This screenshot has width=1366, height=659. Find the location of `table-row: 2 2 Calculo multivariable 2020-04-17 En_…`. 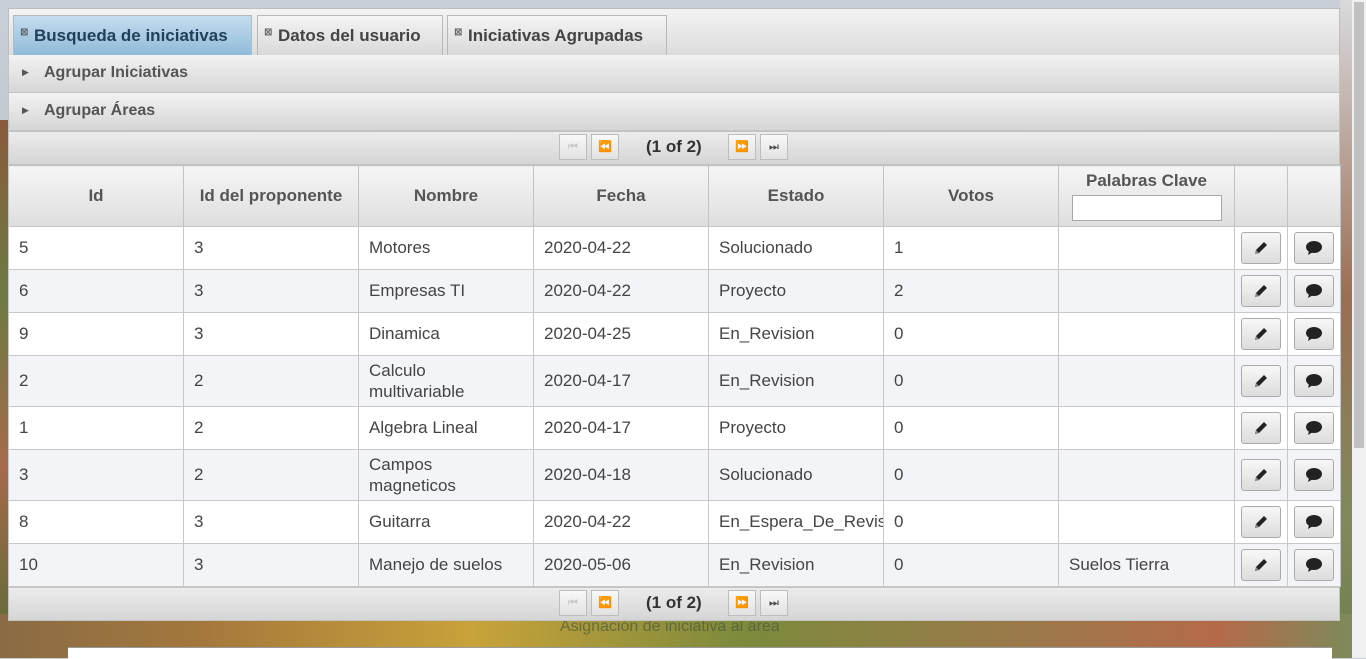

table-row: 2 2 Calculo multivariable 2020-04-17 En_… is located at coordinates (674, 381).